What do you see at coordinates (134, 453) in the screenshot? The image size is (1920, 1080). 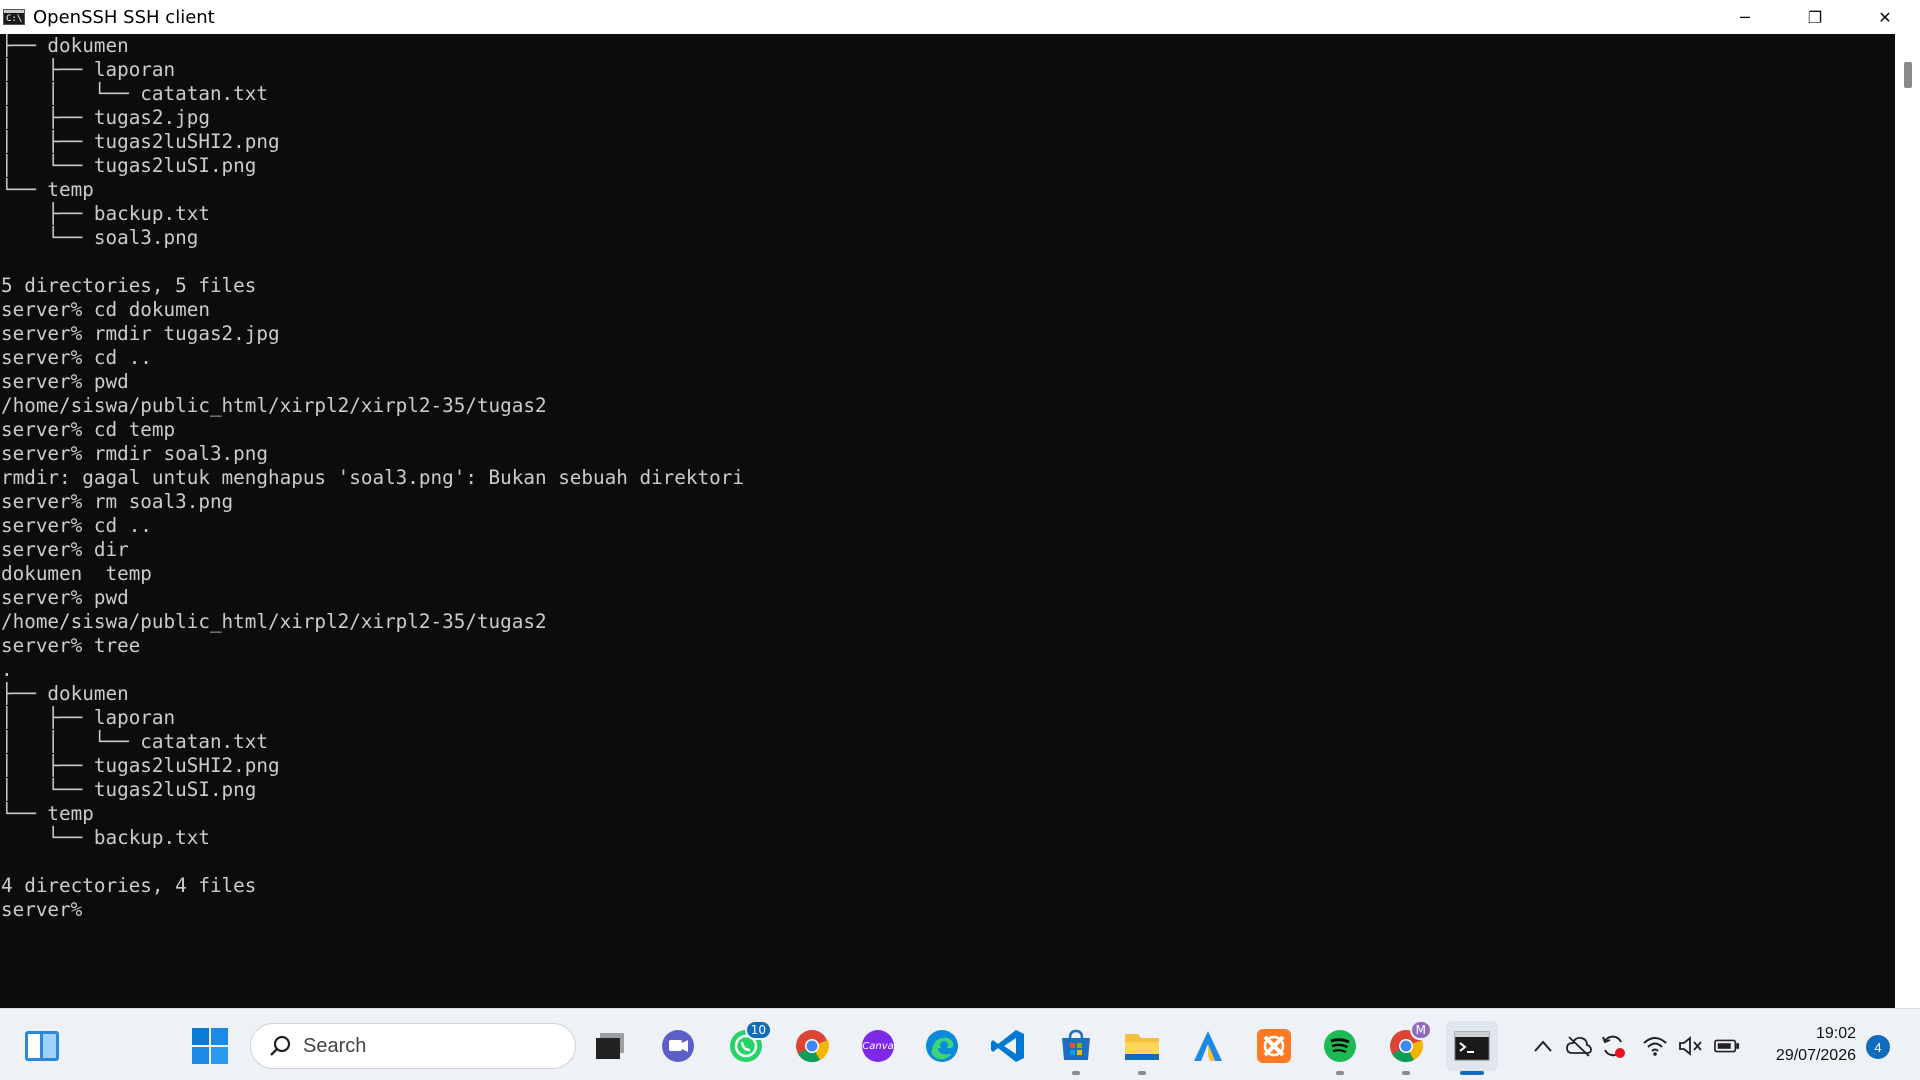 I see `terminal-line: server% rmdir soal3.png` at bounding box center [134, 453].